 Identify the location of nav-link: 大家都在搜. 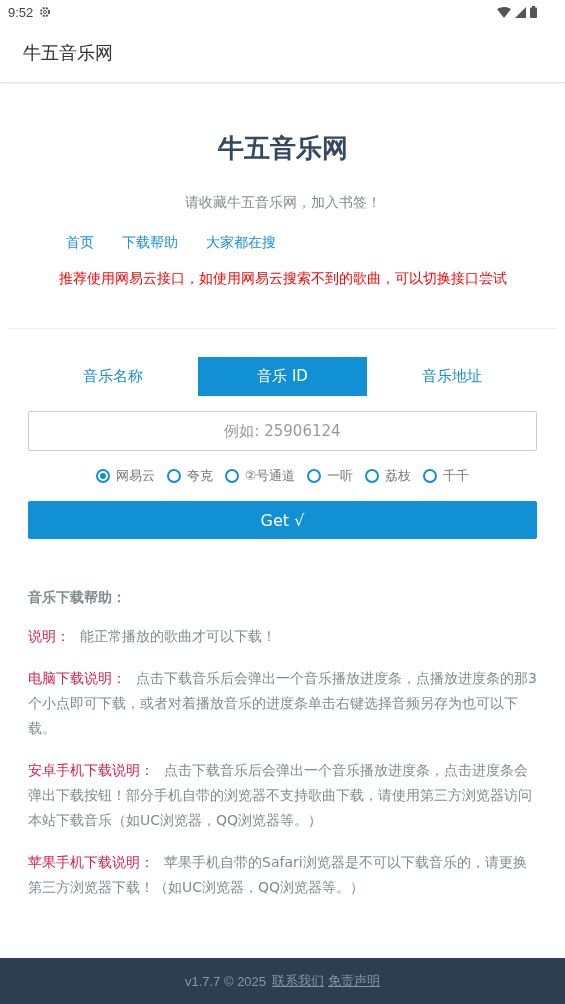
(241, 243).